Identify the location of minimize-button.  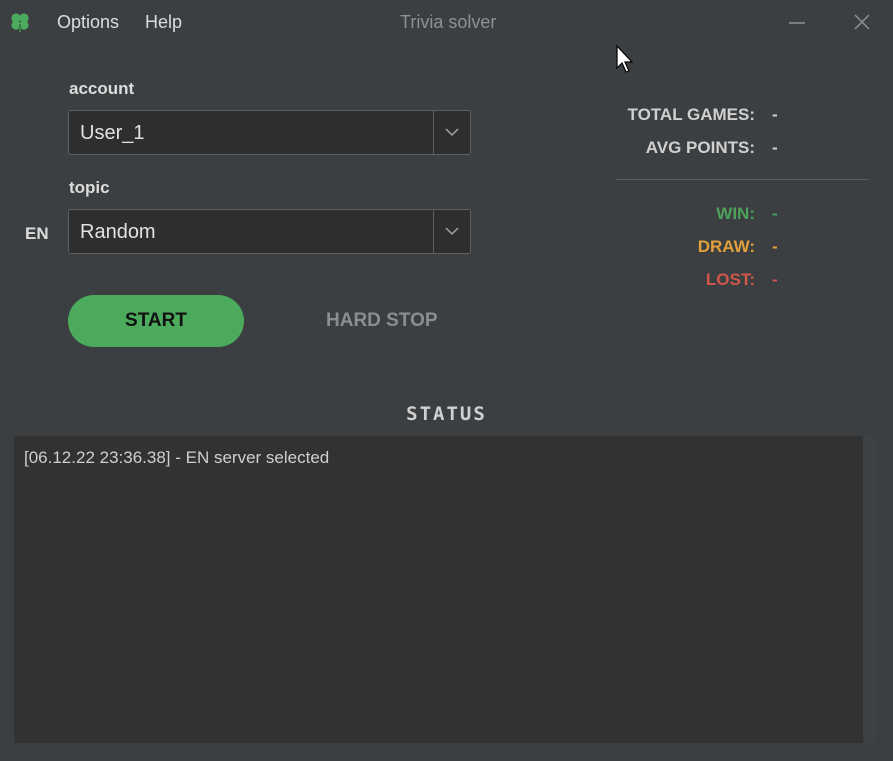
(797, 23).